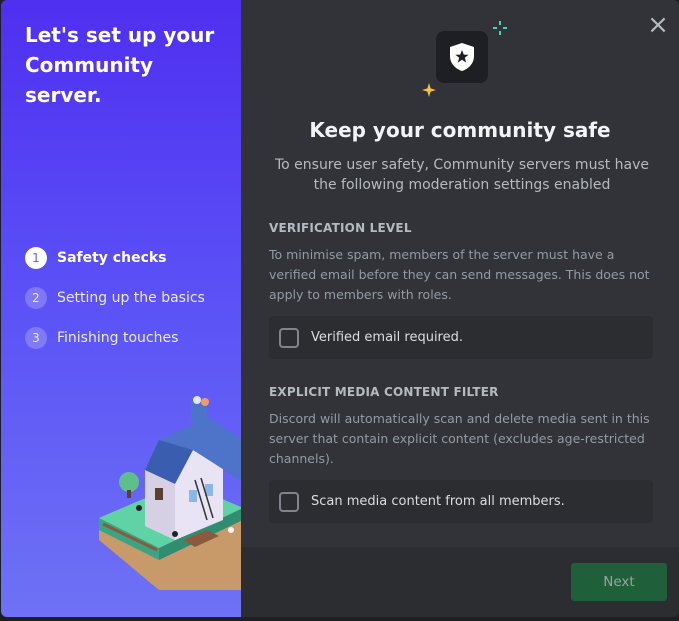 This screenshot has width=679, height=621. I want to click on step-finishing-touches: 3 Finishing touches, so click(115, 338).